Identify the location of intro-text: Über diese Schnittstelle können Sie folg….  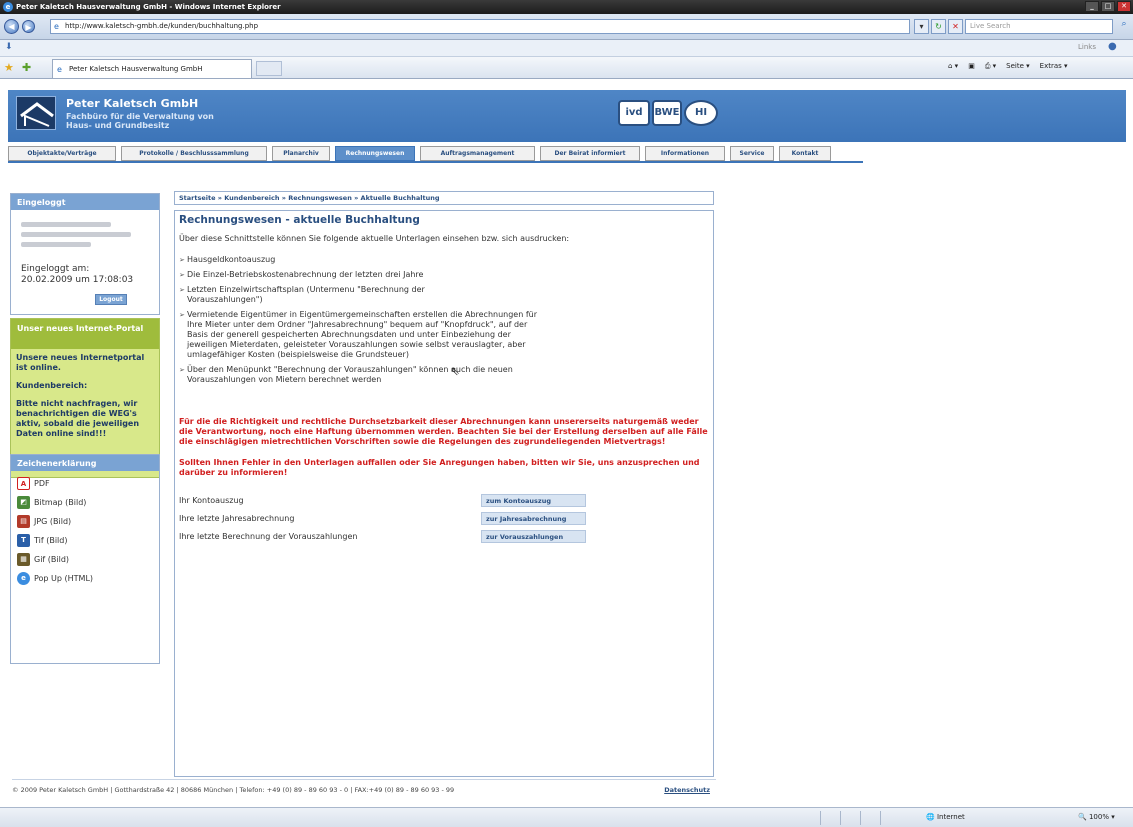
(374, 238).